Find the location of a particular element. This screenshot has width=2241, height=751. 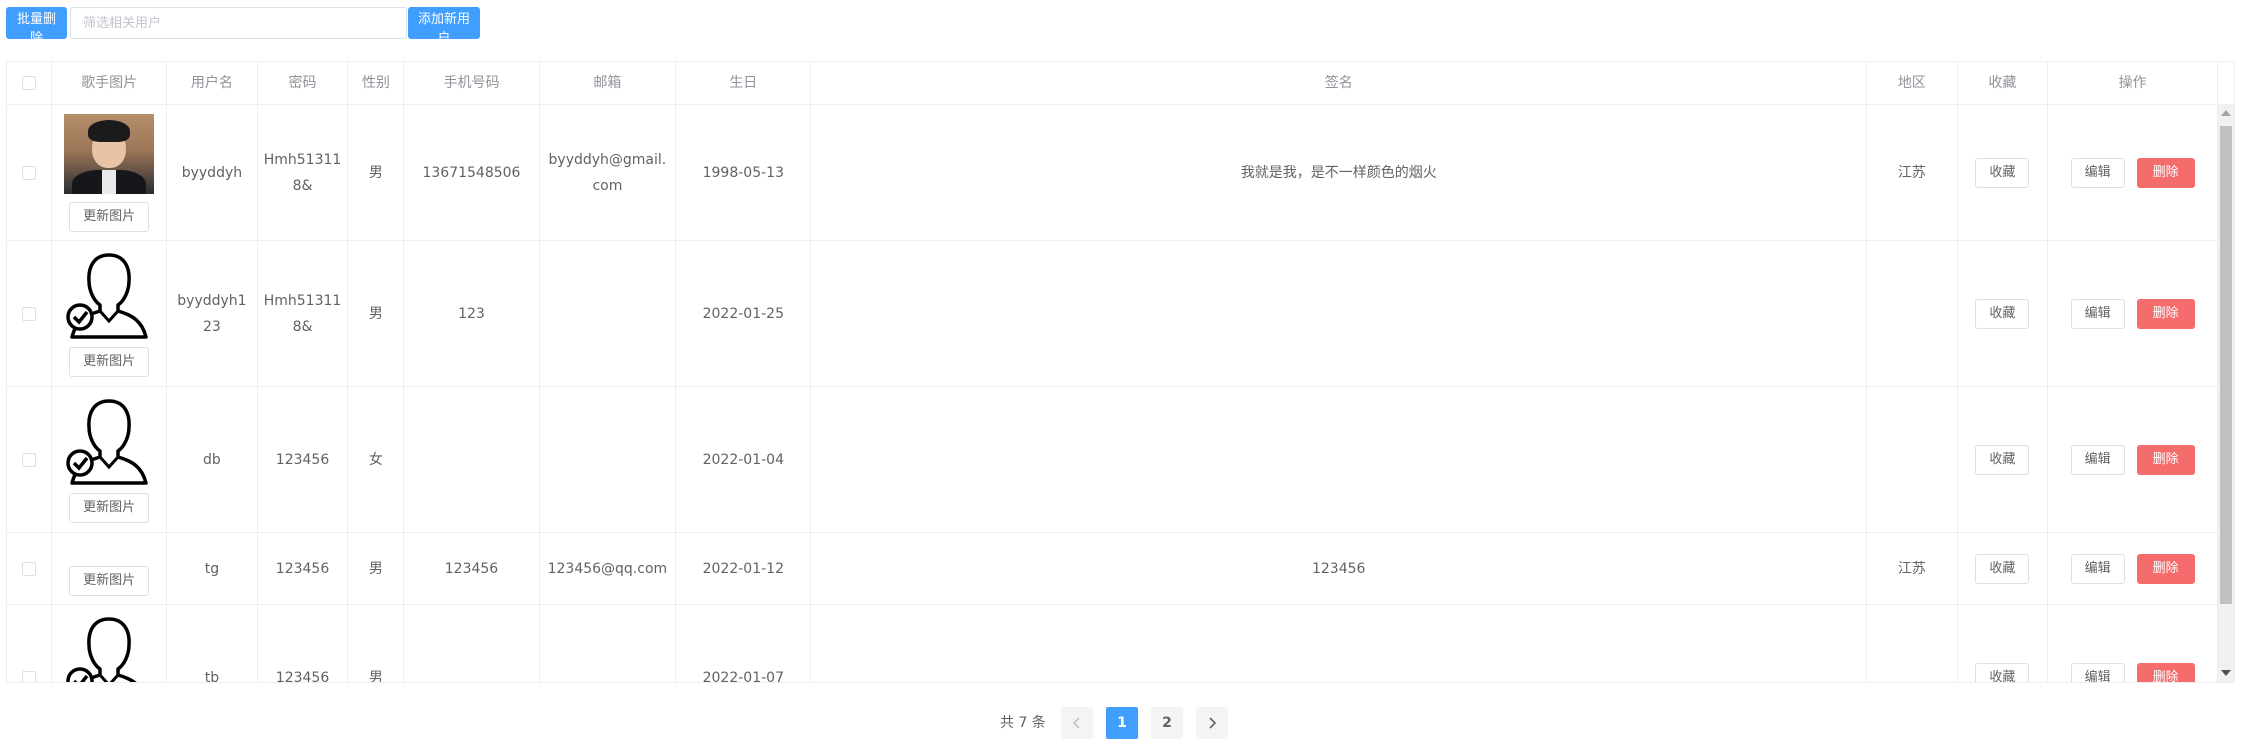

birthday-cell: 2022-01-04 is located at coordinates (743, 459).